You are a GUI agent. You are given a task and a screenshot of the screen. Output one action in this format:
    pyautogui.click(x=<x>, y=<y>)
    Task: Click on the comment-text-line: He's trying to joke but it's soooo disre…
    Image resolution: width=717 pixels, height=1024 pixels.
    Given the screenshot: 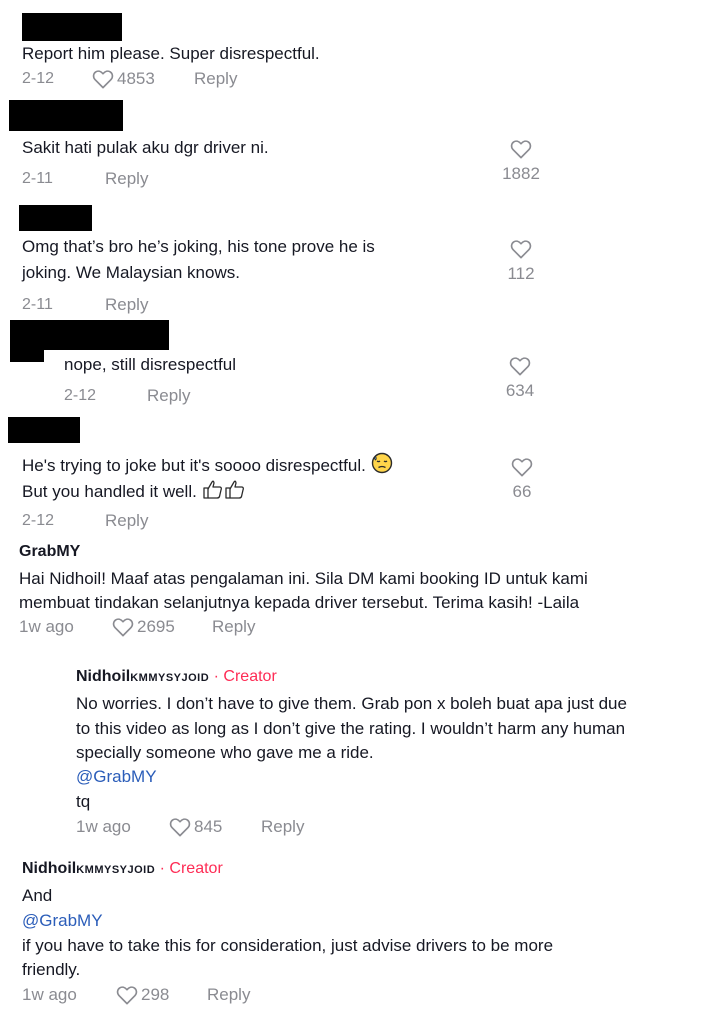 What is the action you would take?
    pyautogui.click(x=194, y=465)
    